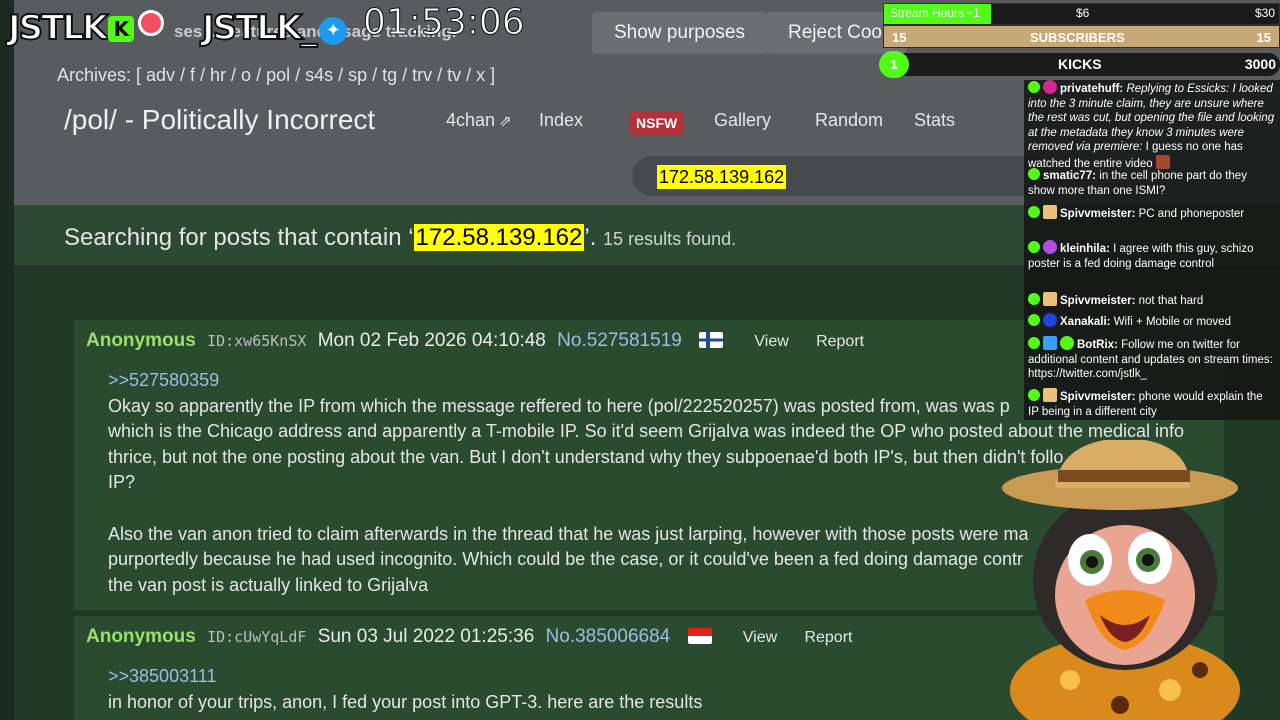 This screenshot has width=1280, height=720. Describe the element at coordinates (151, 23) in the screenshot. I see `live-record-icon` at that location.